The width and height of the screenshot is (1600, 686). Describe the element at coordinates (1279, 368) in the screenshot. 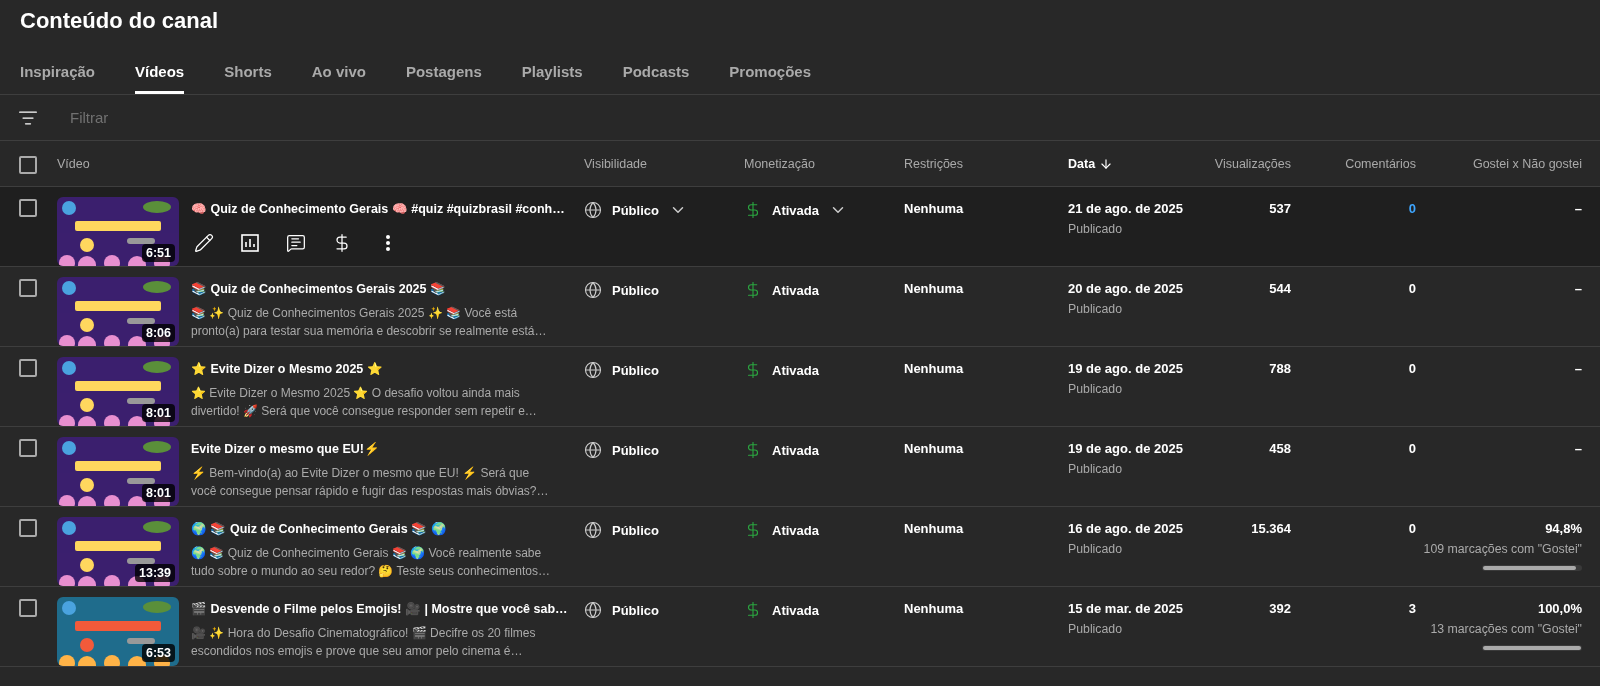

I see `views-count: 788` at that location.